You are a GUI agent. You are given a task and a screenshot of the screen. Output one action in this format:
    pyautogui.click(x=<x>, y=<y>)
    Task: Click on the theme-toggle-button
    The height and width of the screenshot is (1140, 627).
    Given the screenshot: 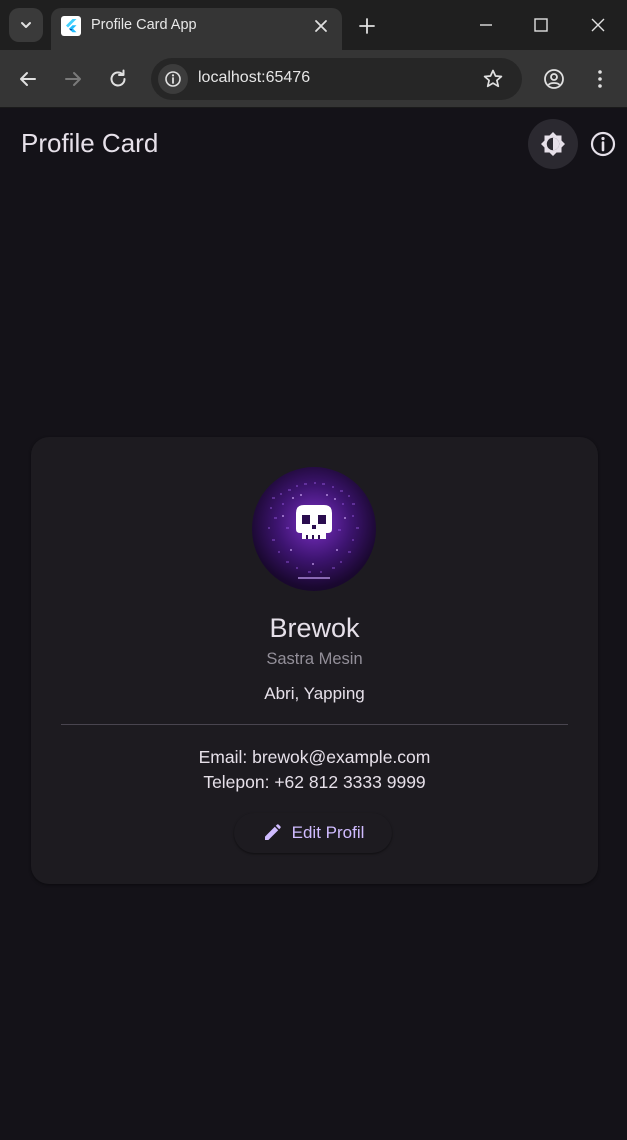 What is the action you would take?
    pyautogui.click(x=553, y=144)
    